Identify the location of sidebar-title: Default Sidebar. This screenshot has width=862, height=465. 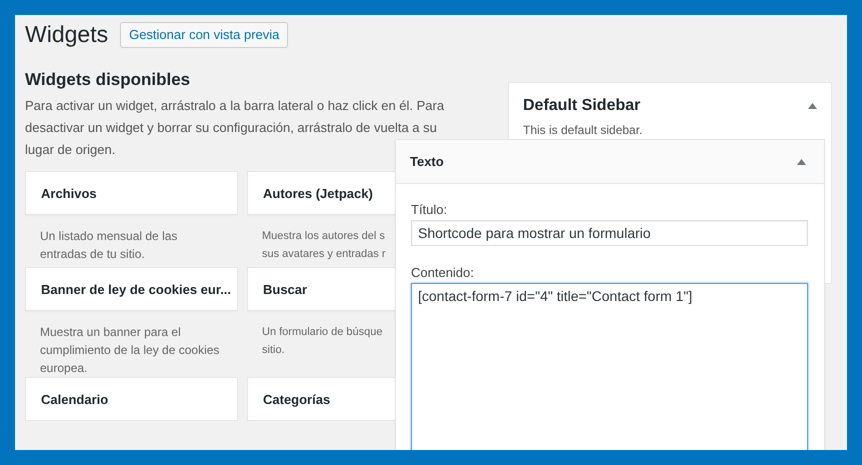
(581, 106).